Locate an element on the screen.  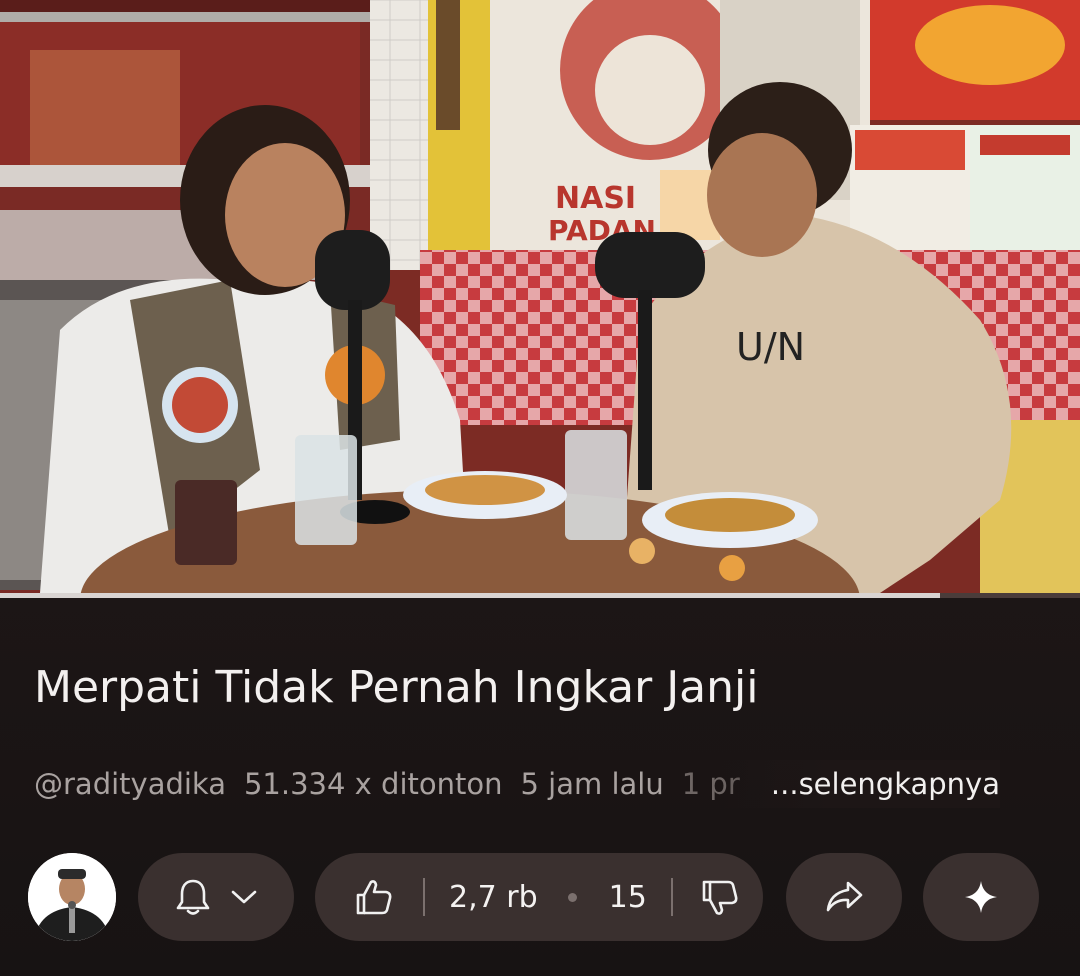
dislike-button is located at coordinates (719, 897).